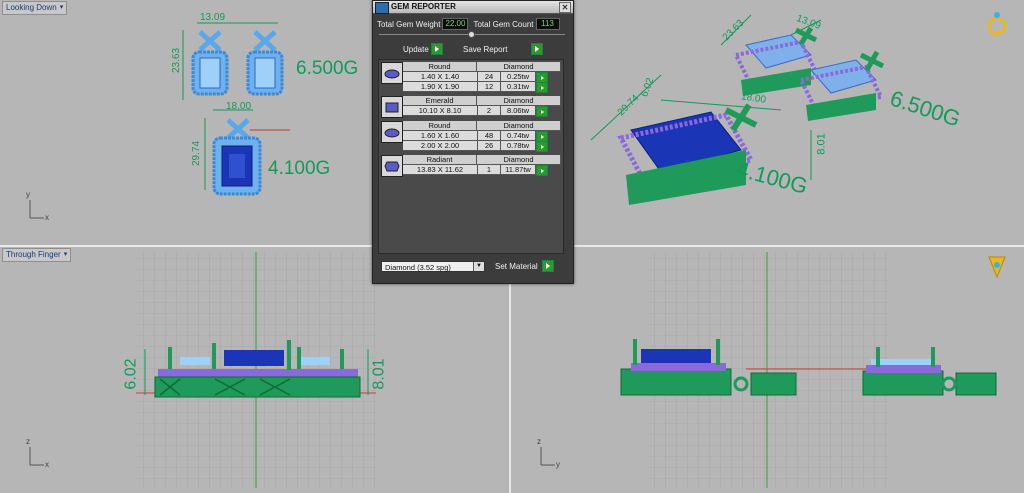 Image resolution: width=1024 pixels, height=493 pixels. Describe the element at coordinates (489, 170) in the screenshot. I see `gem-count: 1` at that location.